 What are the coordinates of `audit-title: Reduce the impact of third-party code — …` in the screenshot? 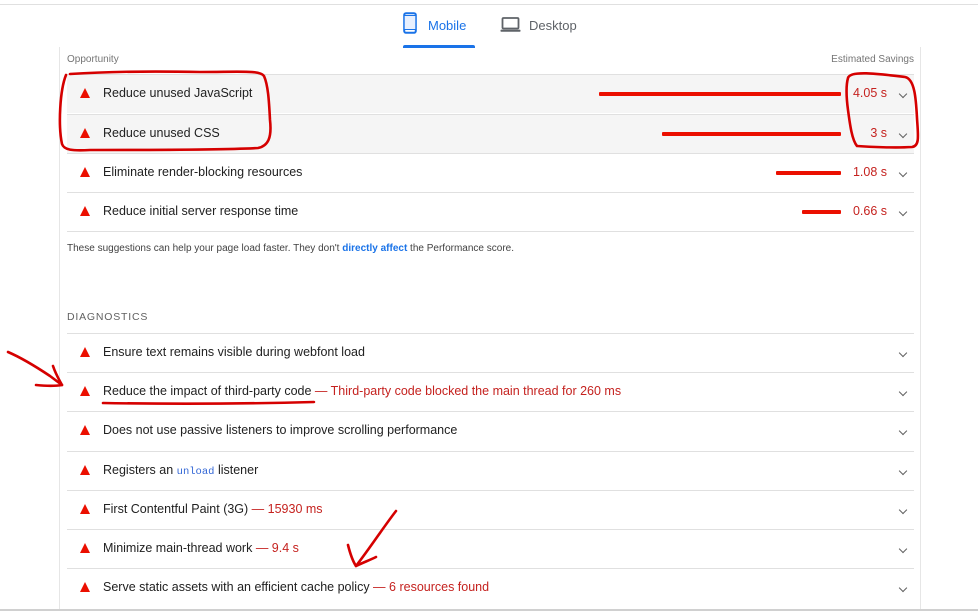 It's located at (362, 391).